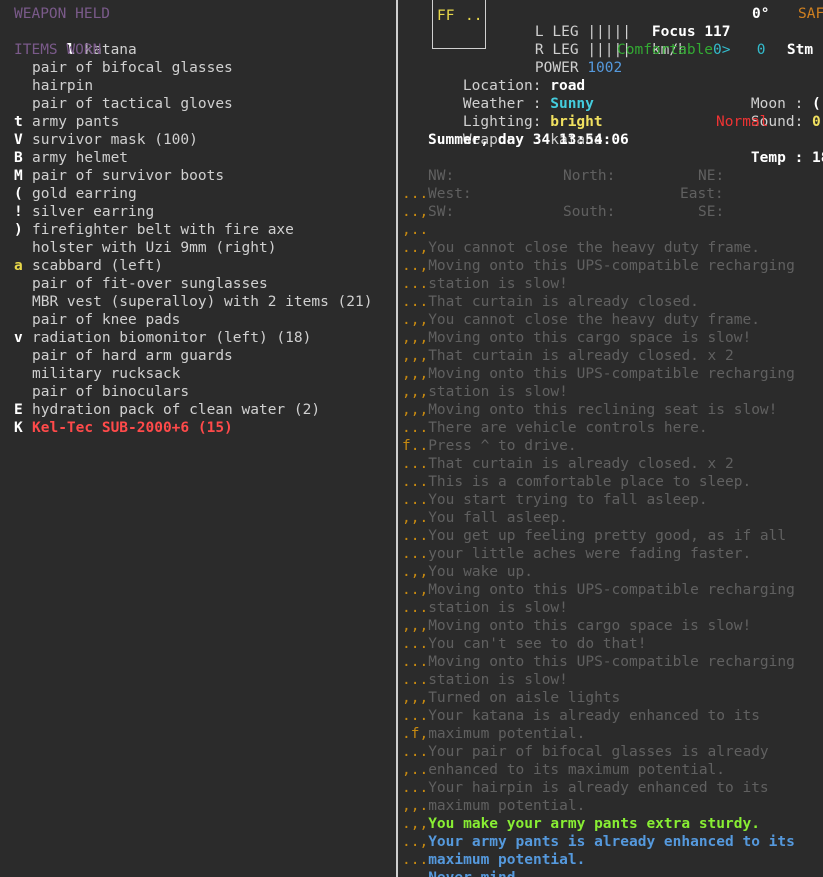 This screenshot has width=823, height=877. I want to click on inventory-item-name: army pants, so click(76, 122).